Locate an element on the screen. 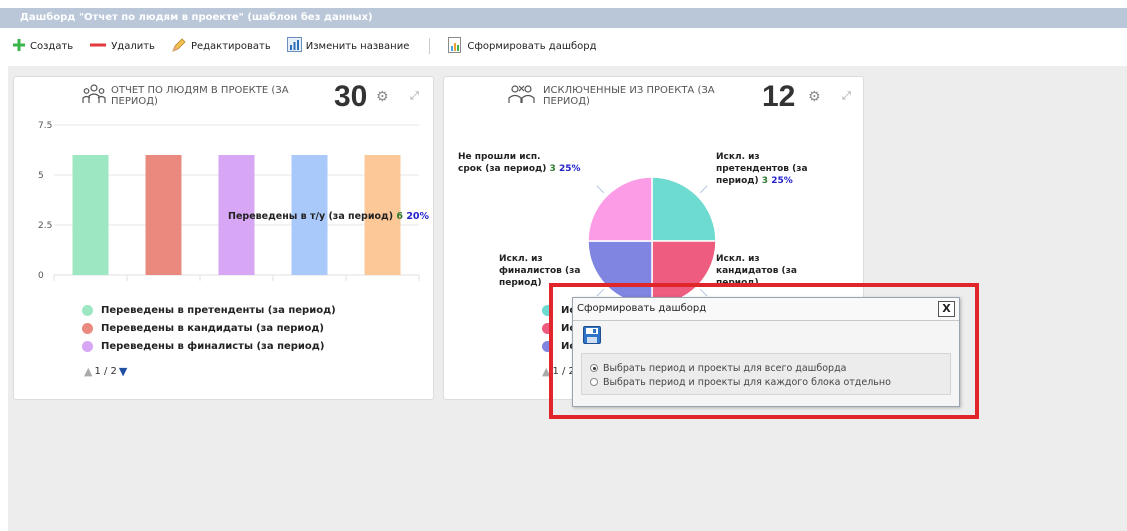 This screenshot has width=1127, height=531. rename-button: Изменить название is located at coordinates (348, 46).